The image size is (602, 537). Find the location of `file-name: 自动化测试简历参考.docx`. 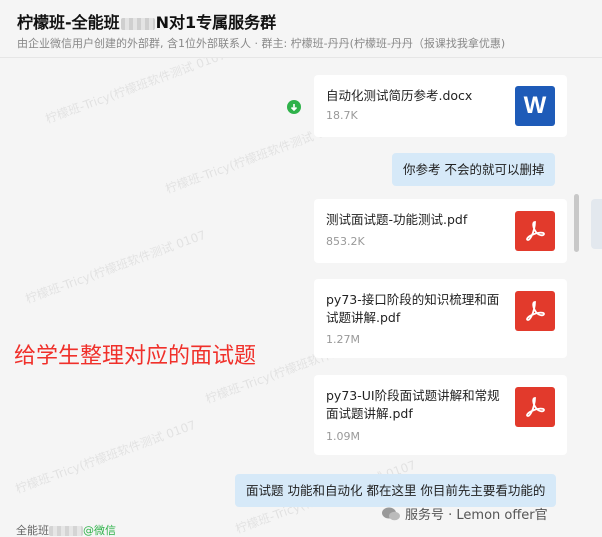

file-name: 自动化测试简历参考.docx is located at coordinates (399, 95).